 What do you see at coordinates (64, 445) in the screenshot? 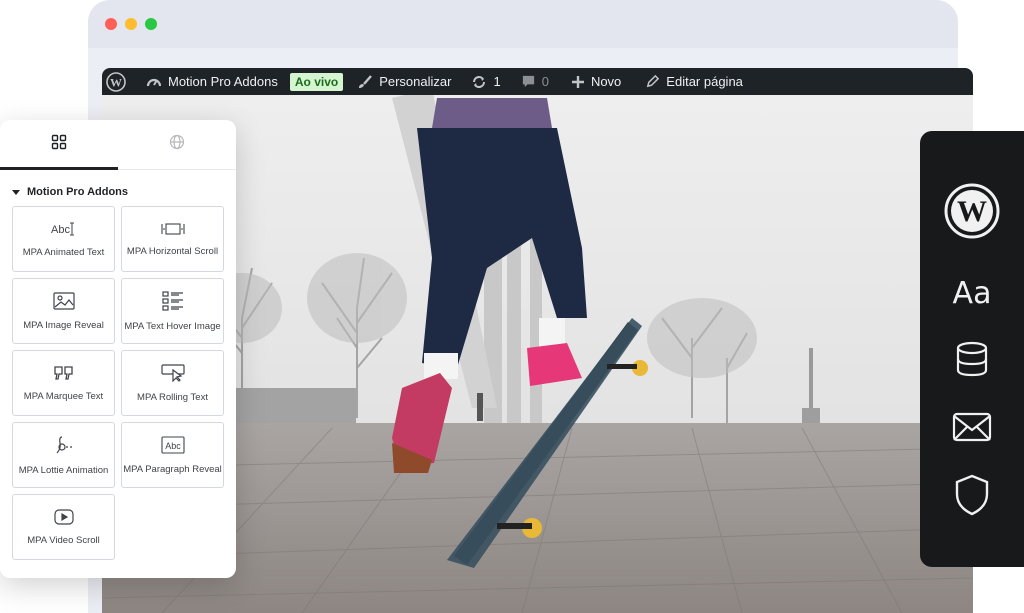
I see `lottie-icon` at bounding box center [64, 445].